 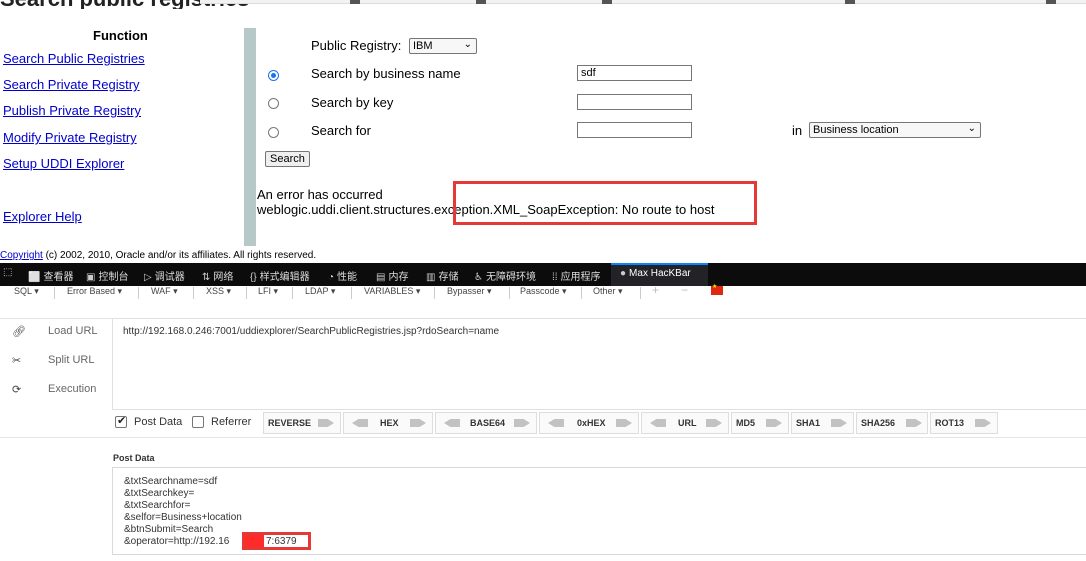 I want to click on post-line: &txtSearchname=sdf, so click(x=171, y=481).